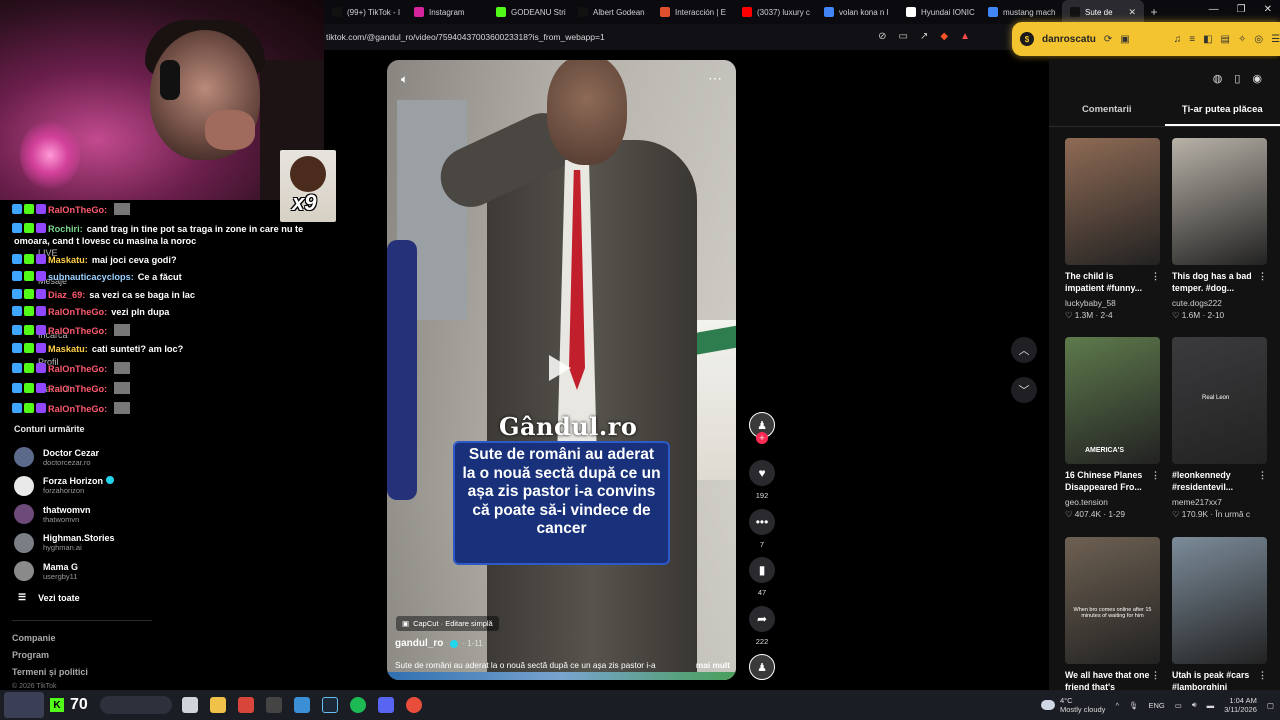  Describe the element at coordinates (529, 12) in the screenshot. I see `browser-tab: GODEANU Stri` at that location.